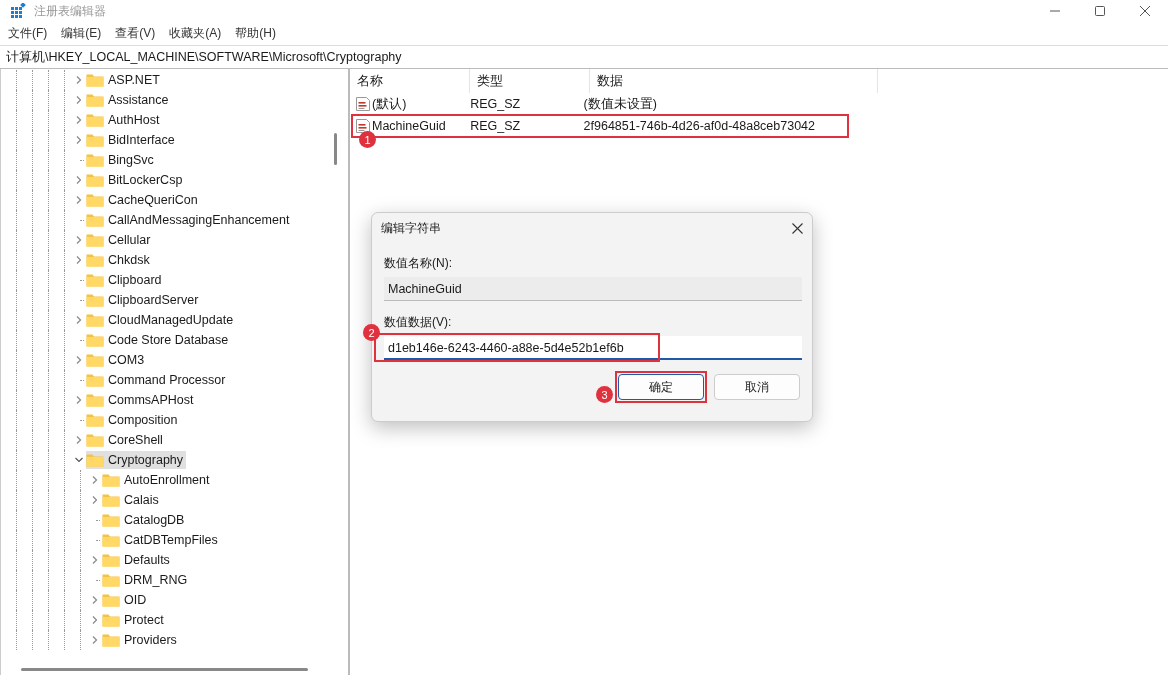 The width and height of the screenshot is (1168, 675). I want to click on tree-item: Protect, so click(134, 620).